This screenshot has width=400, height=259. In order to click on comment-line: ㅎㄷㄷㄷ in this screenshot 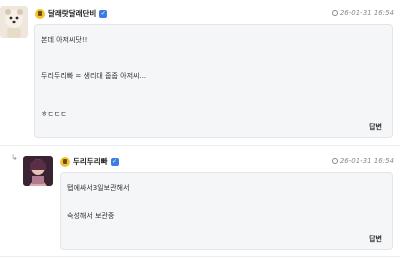, I will do `click(54, 114)`.